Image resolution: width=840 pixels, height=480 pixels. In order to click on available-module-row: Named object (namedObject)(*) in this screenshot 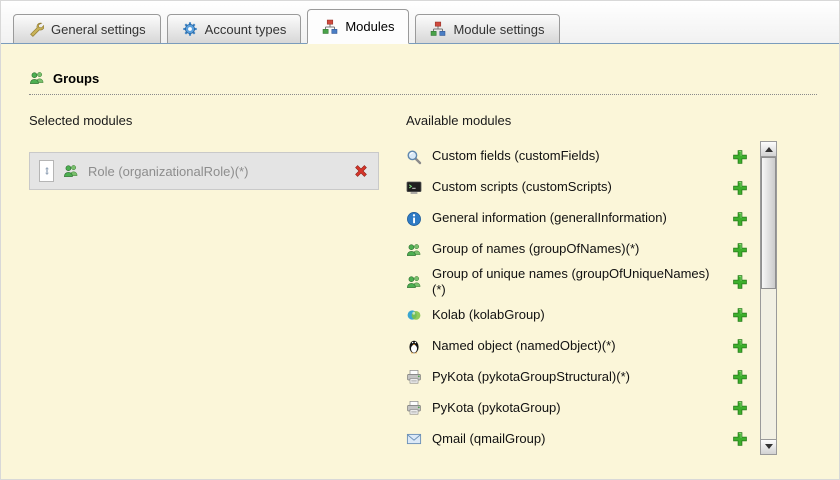, I will do `click(583, 346)`.